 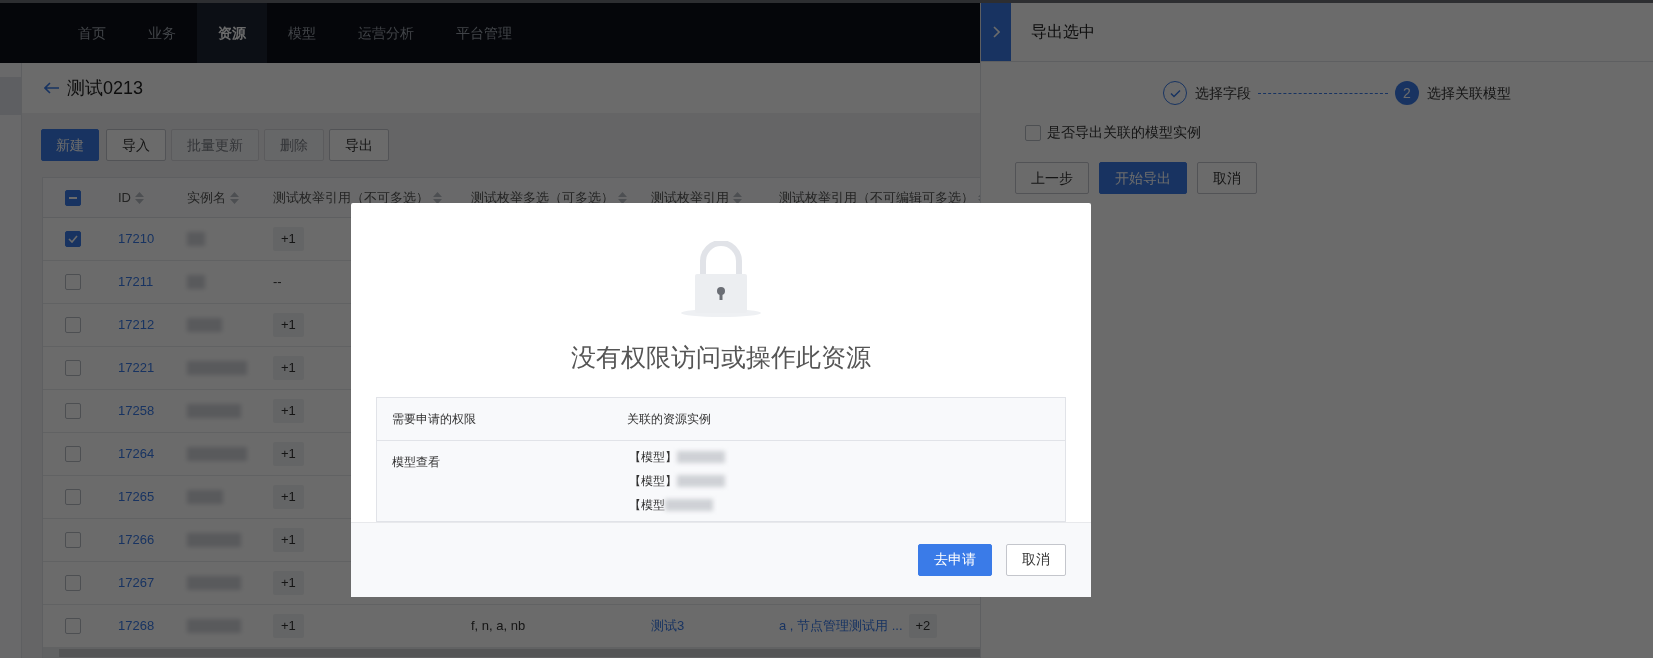 I want to click on check-icon, so click(x=73, y=239).